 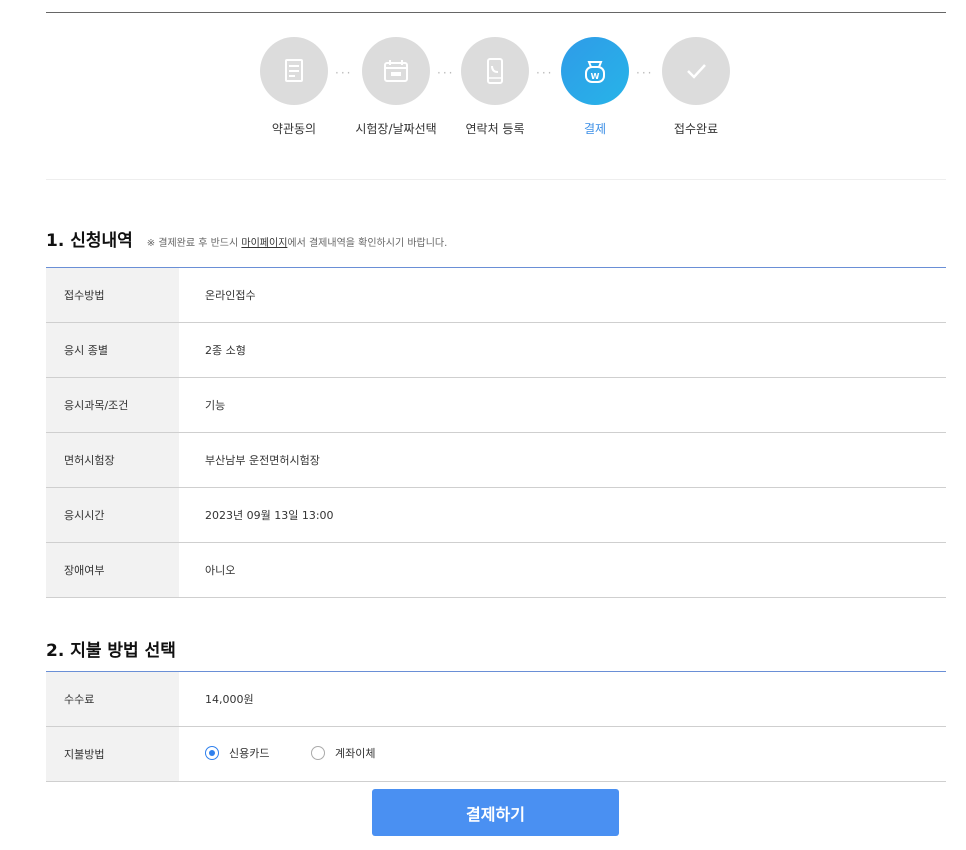 What do you see at coordinates (495, 812) in the screenshot?
I see `pay-button: 결제하기` at bounding box center [495, 812].